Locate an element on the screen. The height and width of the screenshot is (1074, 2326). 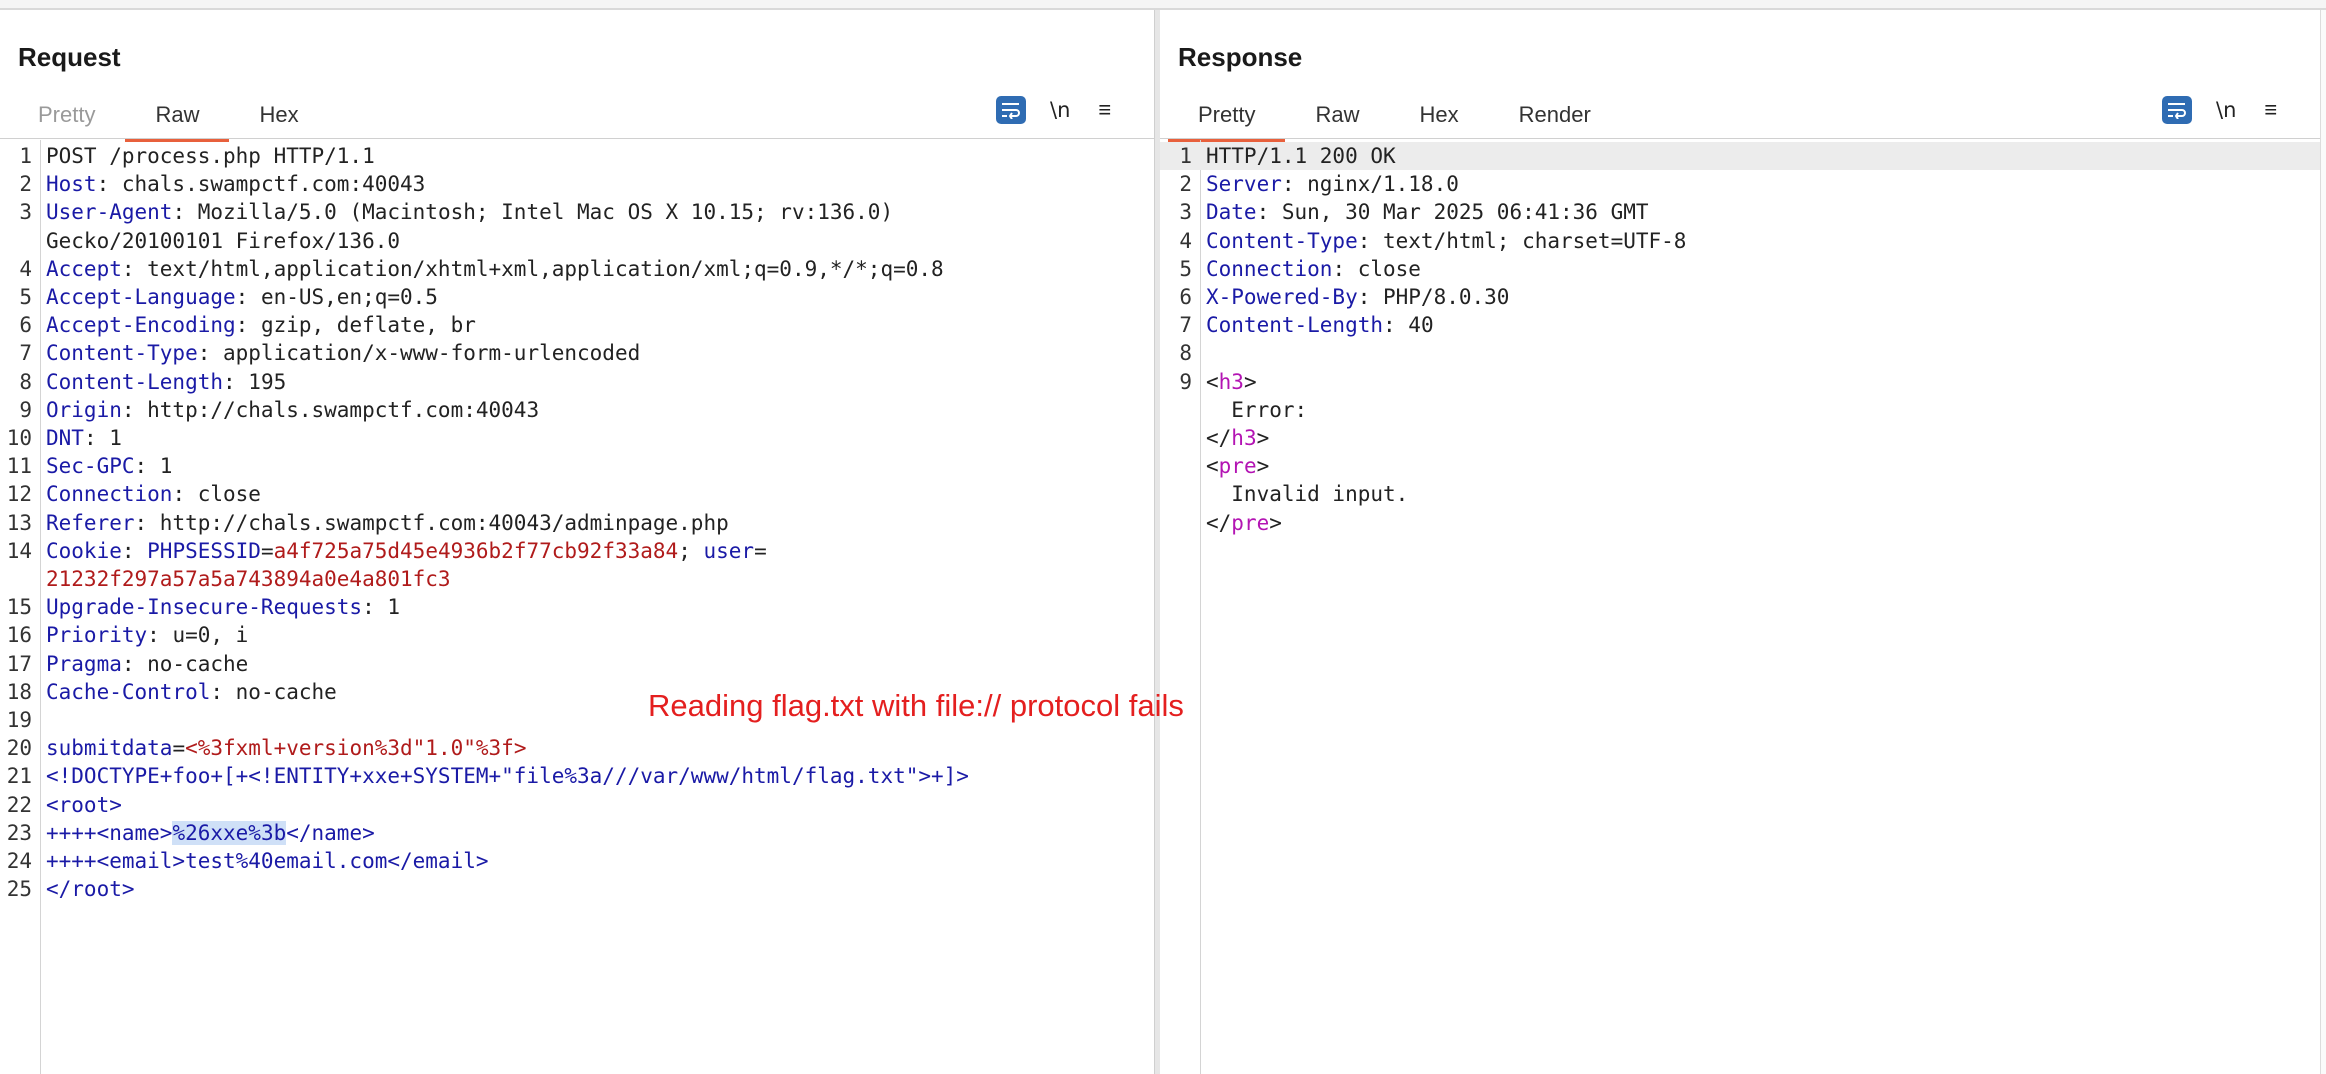
code-token: Accept-Encoding is located at coordinates (141, 325).